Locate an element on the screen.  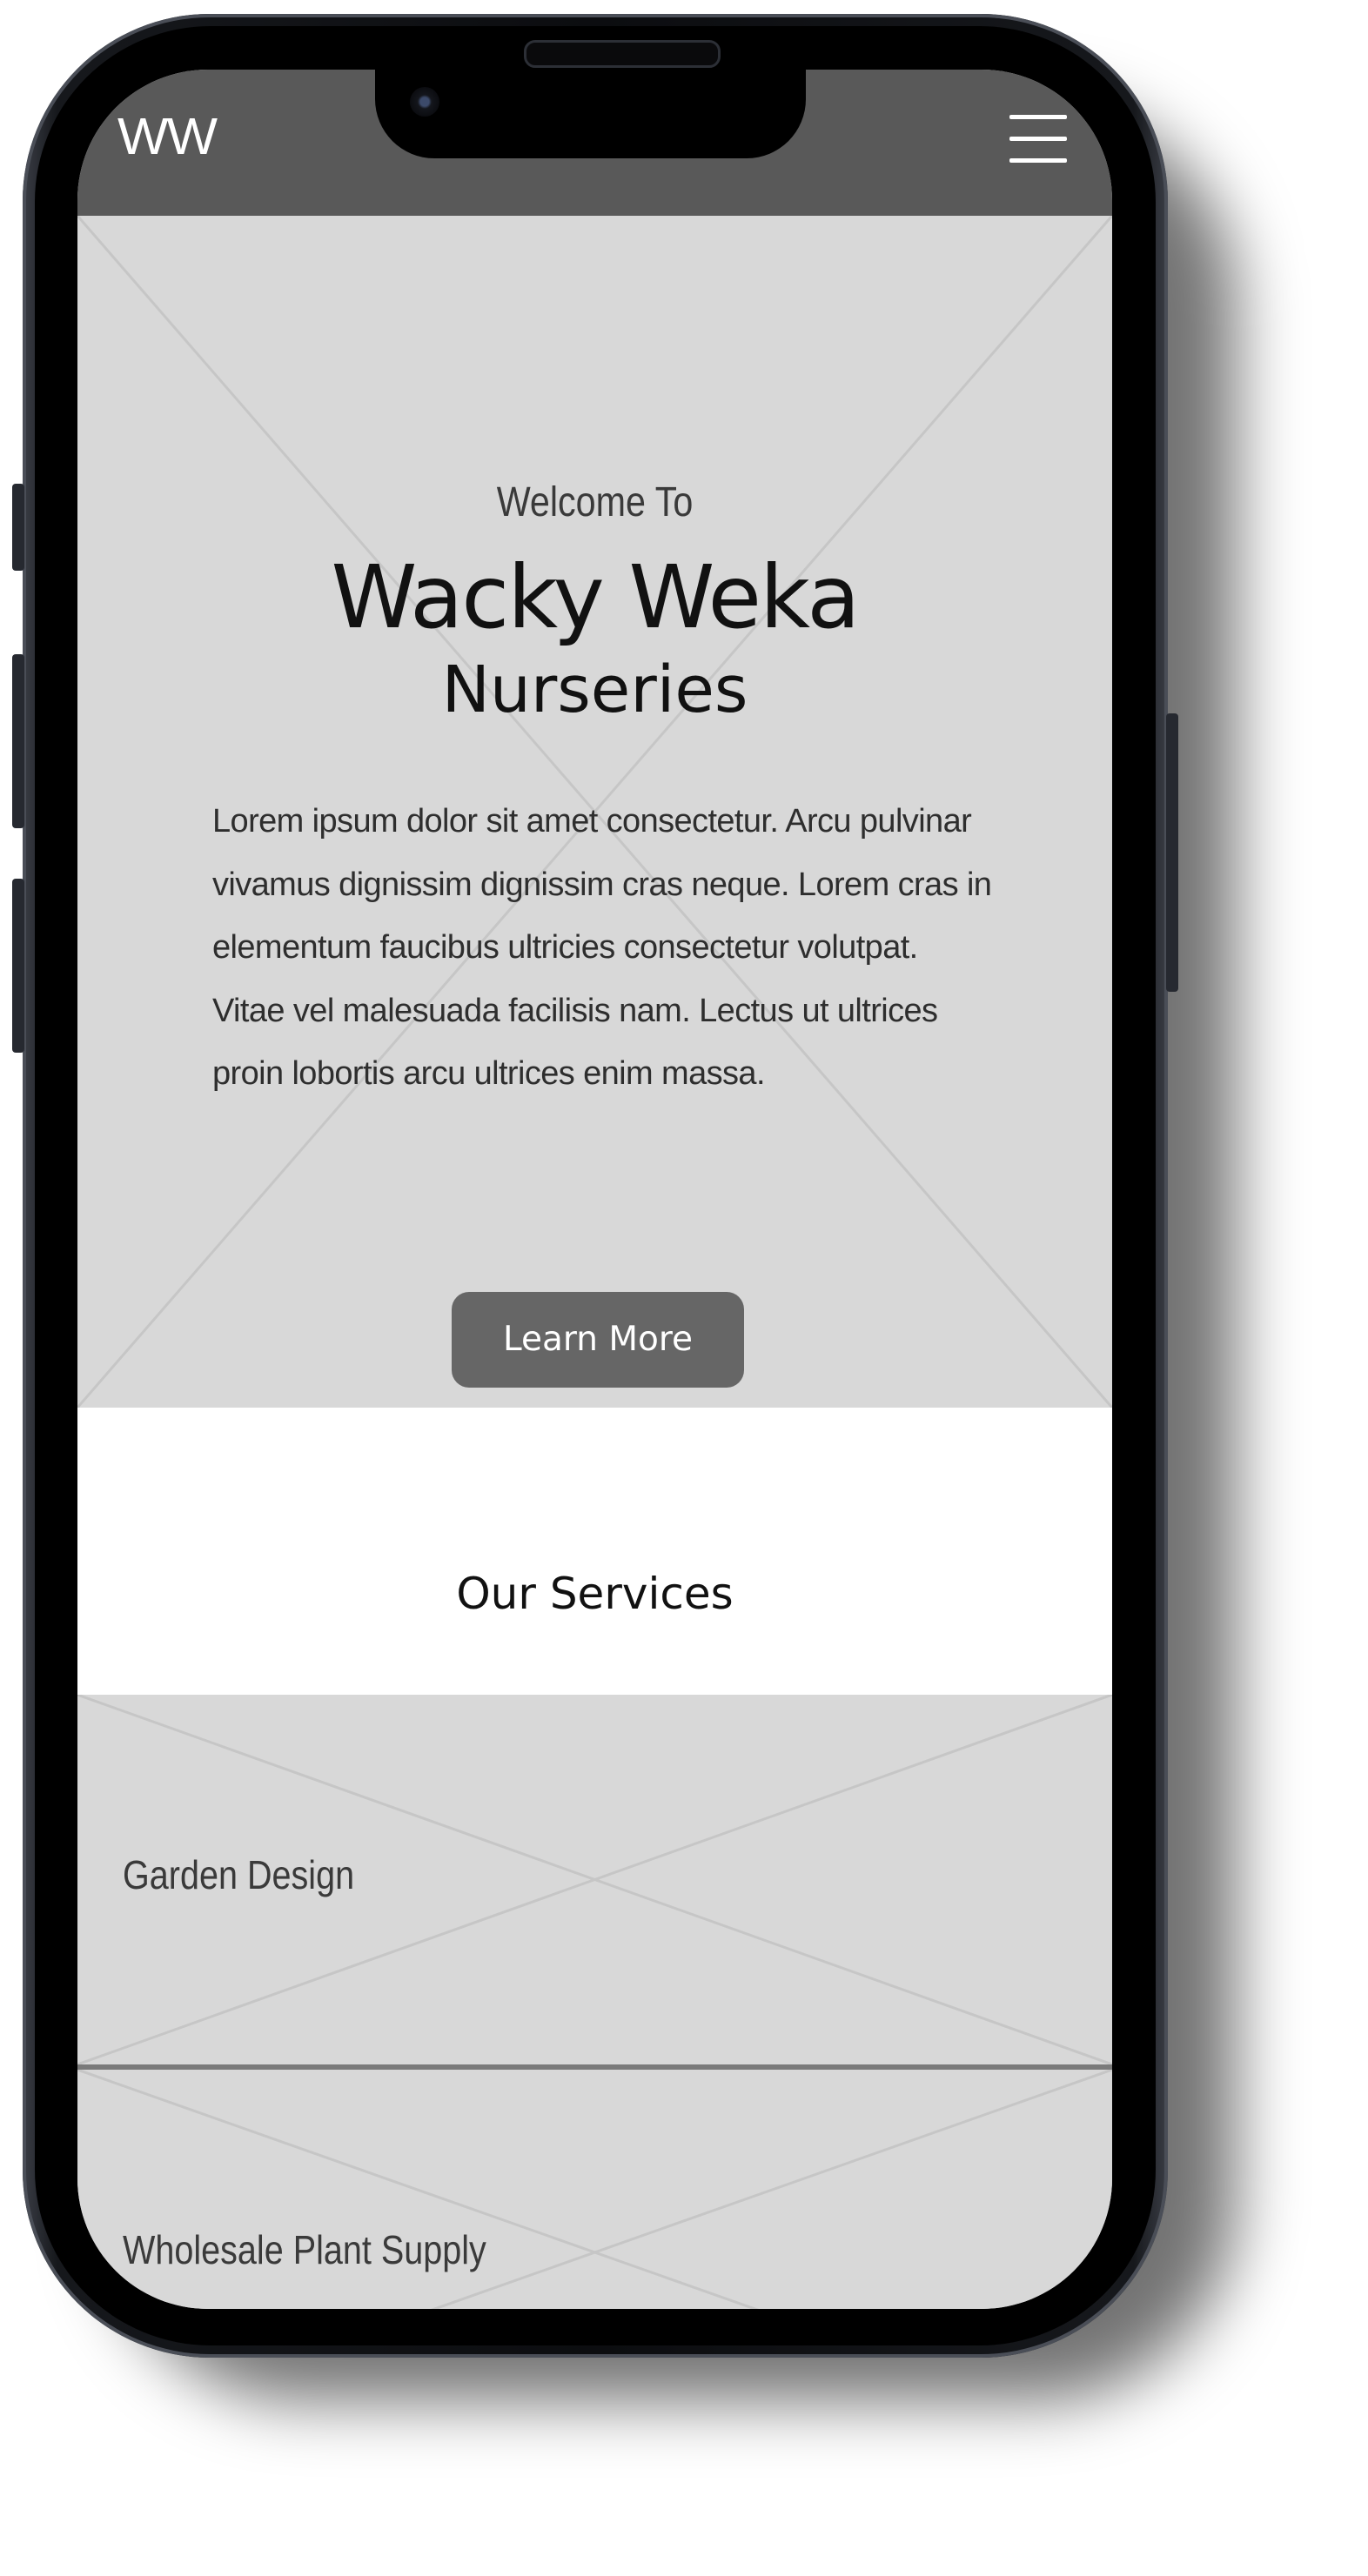
service-label: Garden Design is located at coordinates (239, 1874).